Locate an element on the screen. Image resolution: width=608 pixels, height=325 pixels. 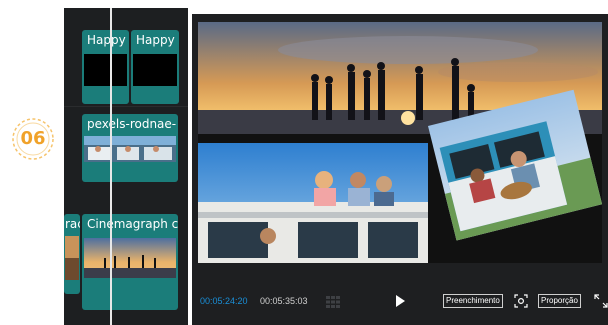
clip-label: Cinemagraph c is located at coordinates (132, 224).